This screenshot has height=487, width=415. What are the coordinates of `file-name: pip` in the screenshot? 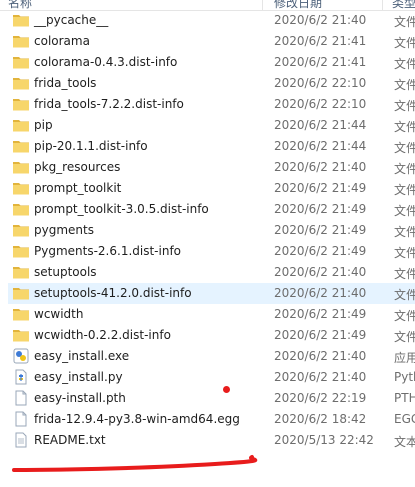 It's located at (43, 125).